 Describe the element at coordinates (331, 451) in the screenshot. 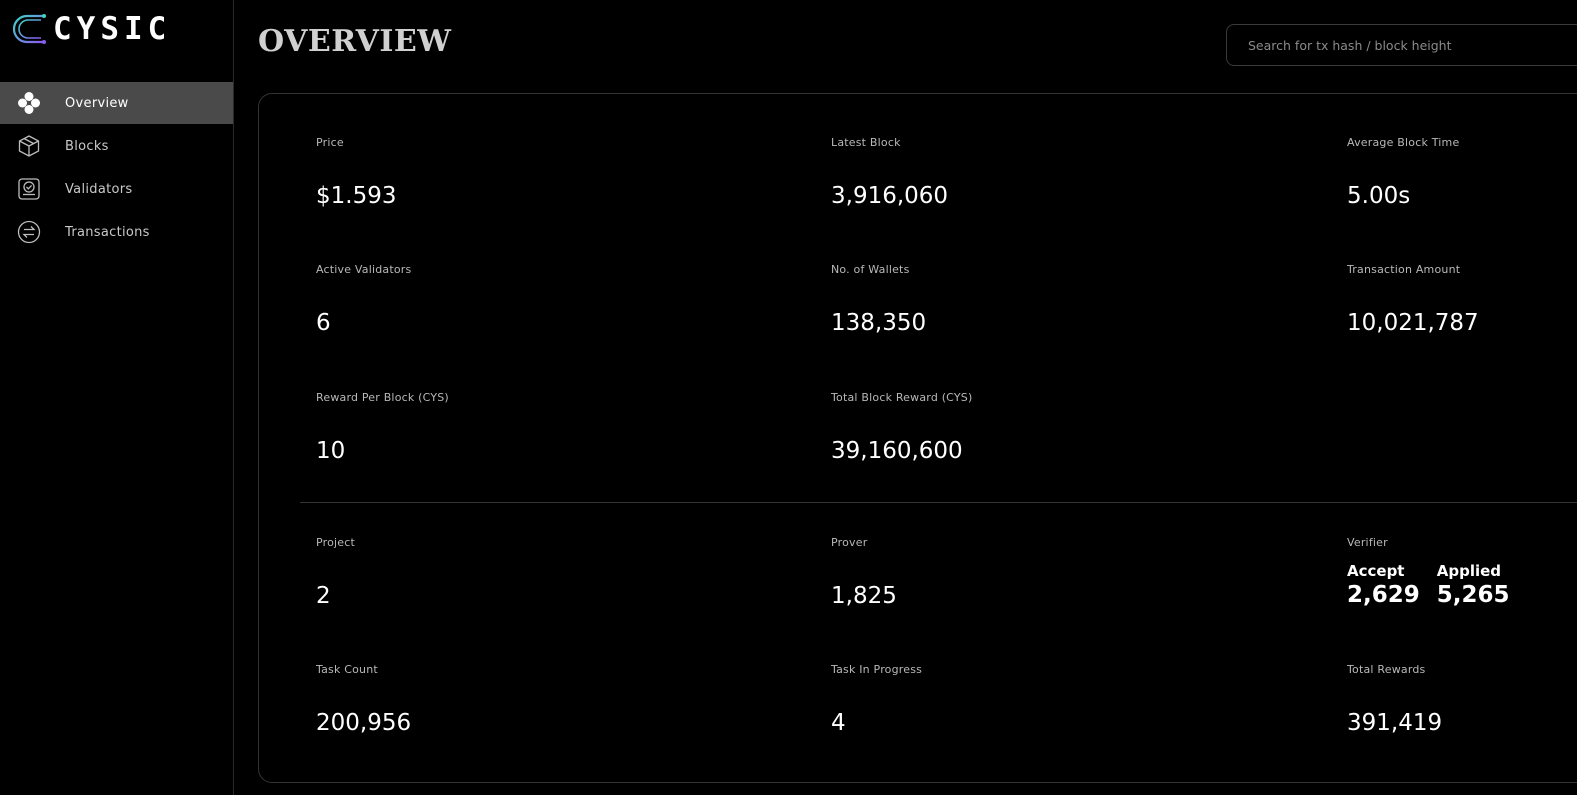

I see `stat-value: 10` at that location.